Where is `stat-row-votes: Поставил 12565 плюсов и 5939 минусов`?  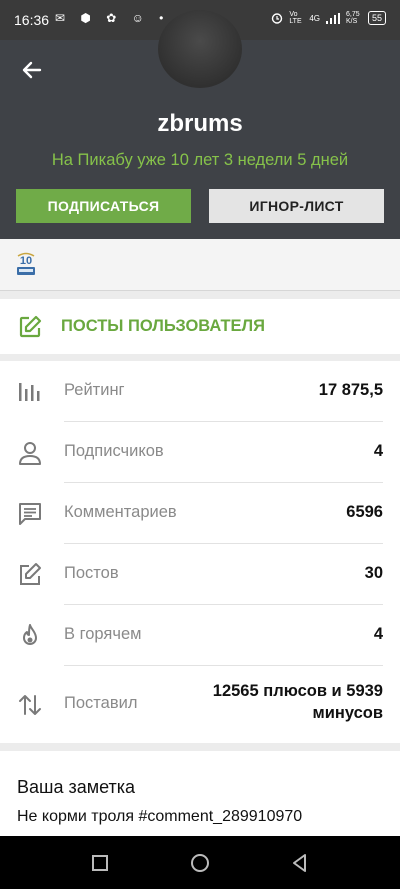
stat-row-votes: Поставил 12565 плюсов и 5939 минусов is located at coordinates (200, 704).